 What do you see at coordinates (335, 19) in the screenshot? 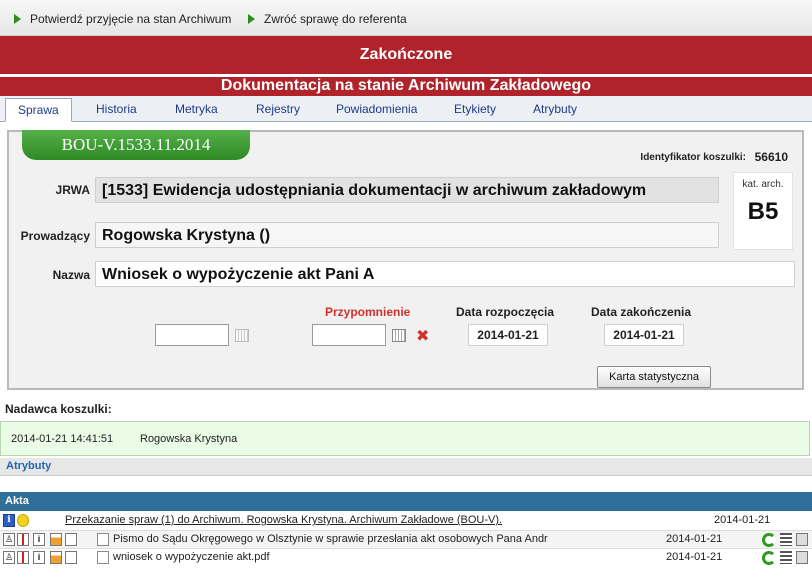
I see `return-to-referent-label: Zwróć sprawę do referenta` at bounding box center [335, 19].